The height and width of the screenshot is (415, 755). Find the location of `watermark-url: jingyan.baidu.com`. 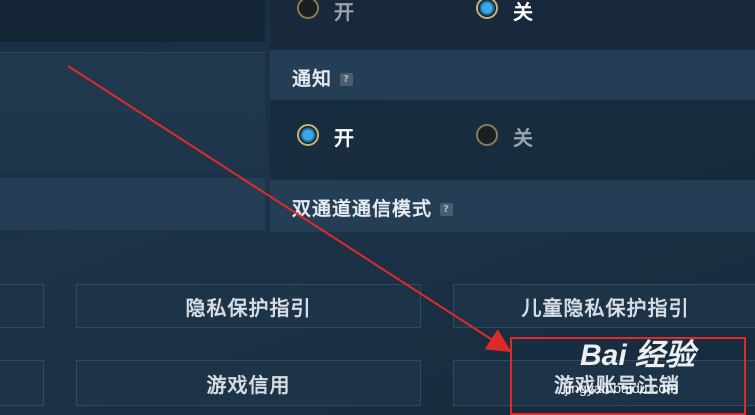

watermark-url: jingyan.baidu.com is located at coordinates (621, 388).